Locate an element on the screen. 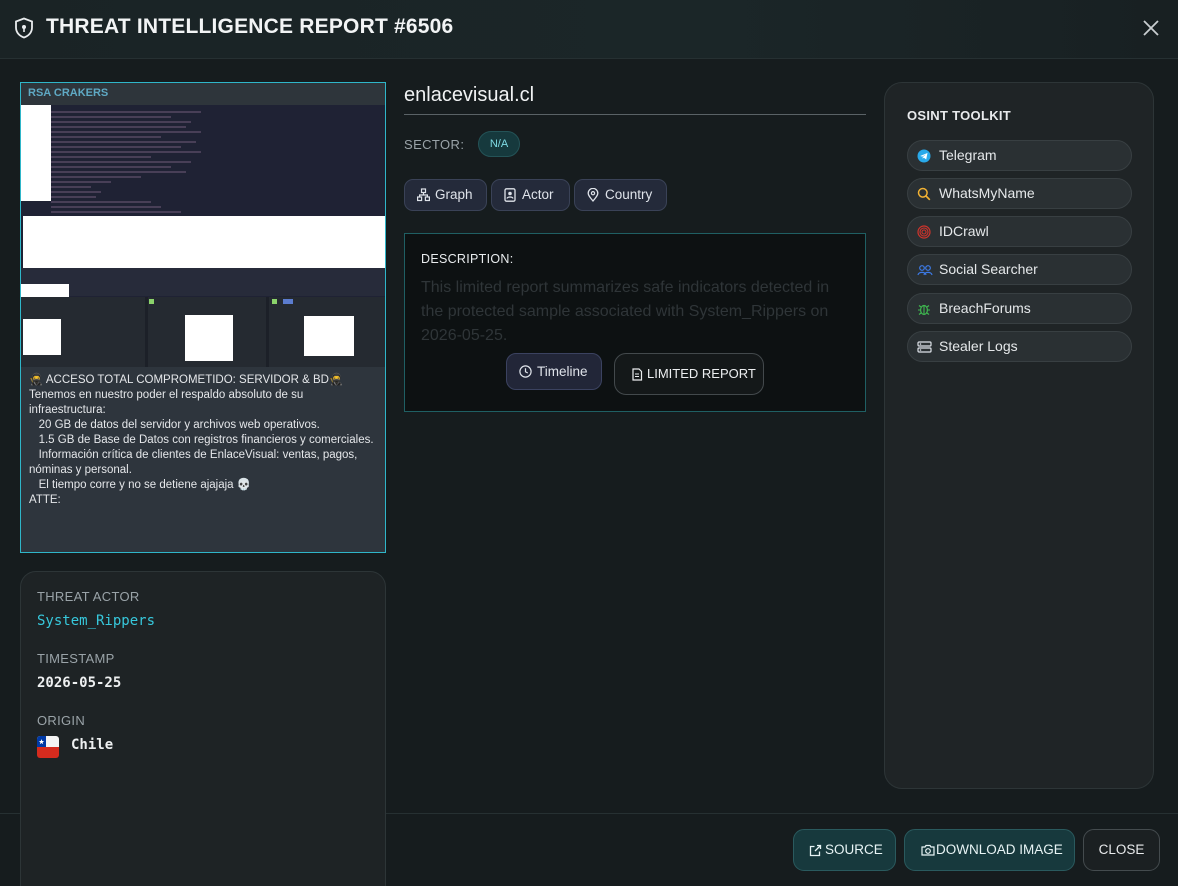 The image size is (1178, 886). graph-label: Graph is located at coordinates (454, 194).